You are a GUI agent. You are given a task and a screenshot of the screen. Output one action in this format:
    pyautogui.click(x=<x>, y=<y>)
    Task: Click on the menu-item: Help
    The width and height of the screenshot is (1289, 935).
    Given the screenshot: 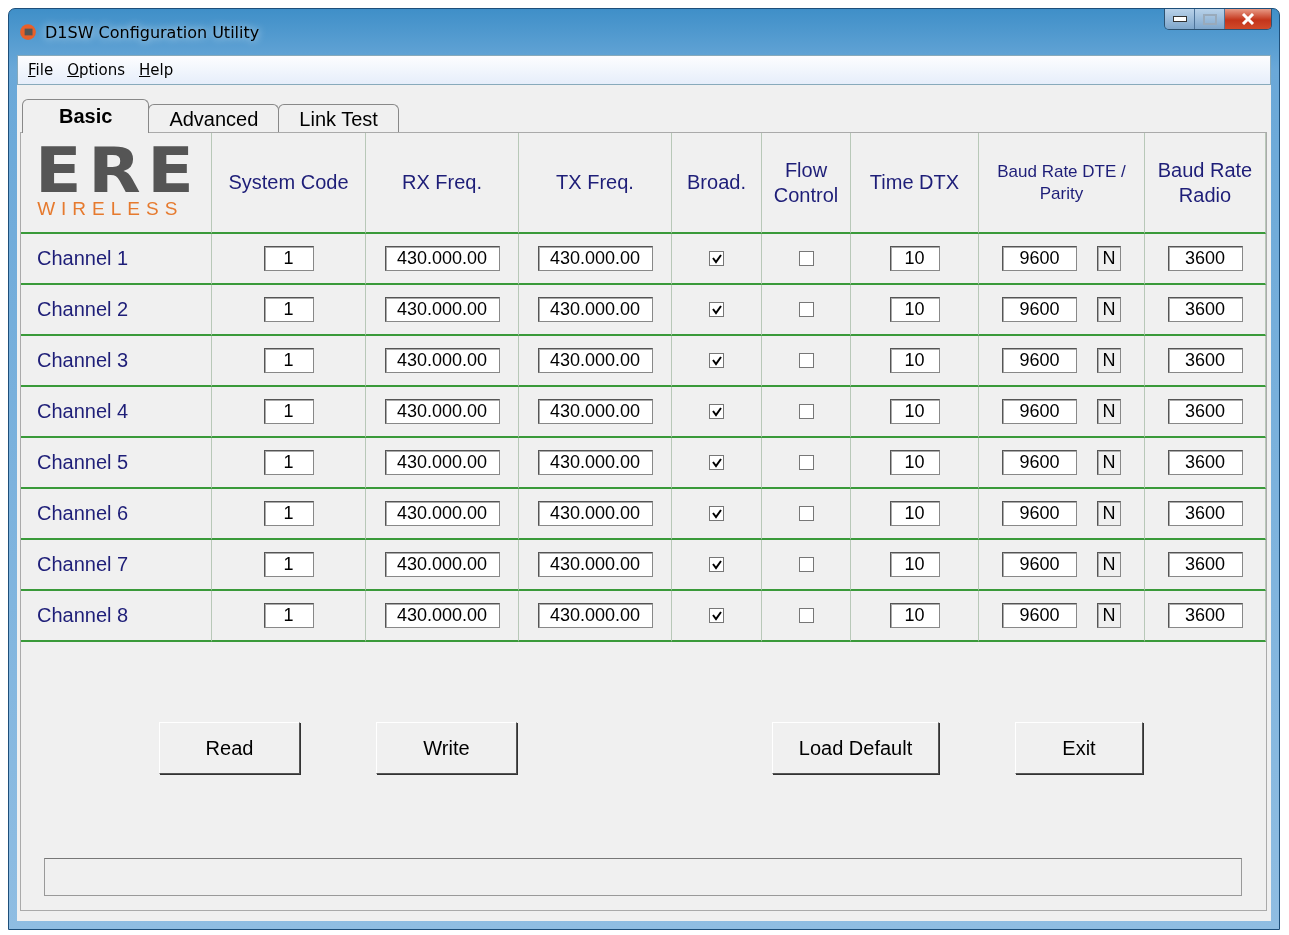 What is the action you would take?
    pyautogui.click(x=156, y=70)
    